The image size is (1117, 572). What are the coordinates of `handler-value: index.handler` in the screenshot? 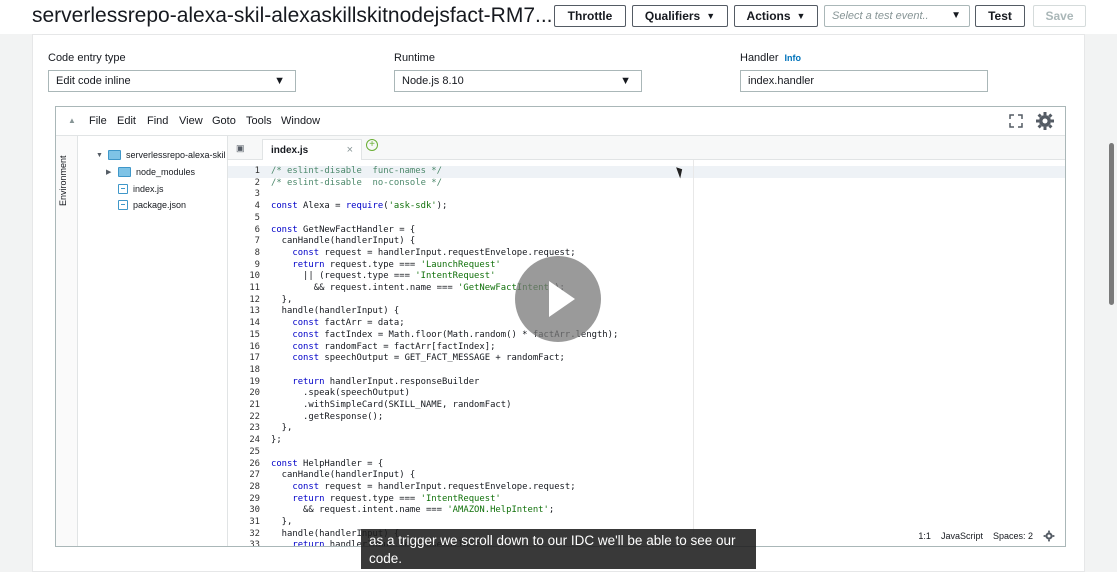 It's located at (781, 81).